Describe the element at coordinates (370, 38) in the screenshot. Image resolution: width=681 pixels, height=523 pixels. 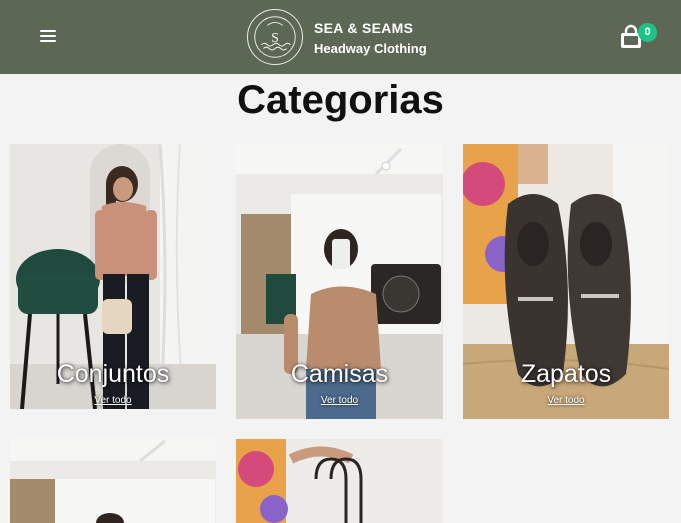
I see `brand-text: SEA & SEAMS Headway Clothing` at that location.